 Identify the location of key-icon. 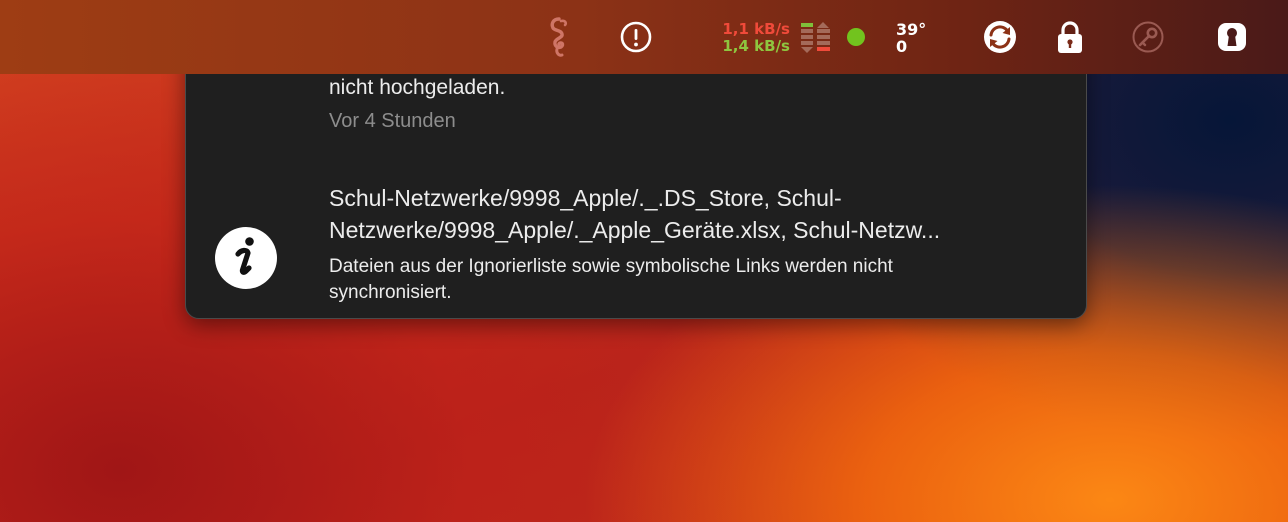
(1148, 37).